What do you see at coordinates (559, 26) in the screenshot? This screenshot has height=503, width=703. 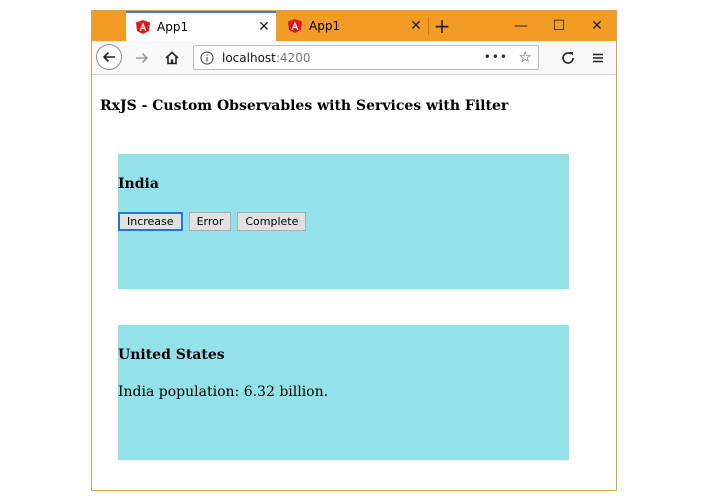 I see `maximize-icon: ☐` at bounding box center [559, 26].